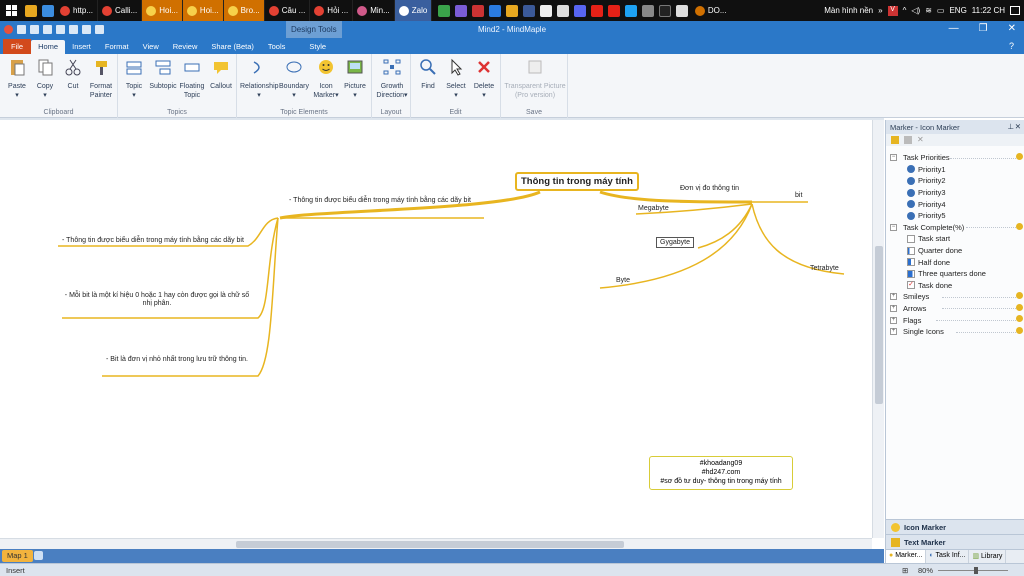 This screenshot has height=576, width=1024. Describe the element at coordinates (81, 47) in the screenshot. I see `tab-insert: Insert` at that location.